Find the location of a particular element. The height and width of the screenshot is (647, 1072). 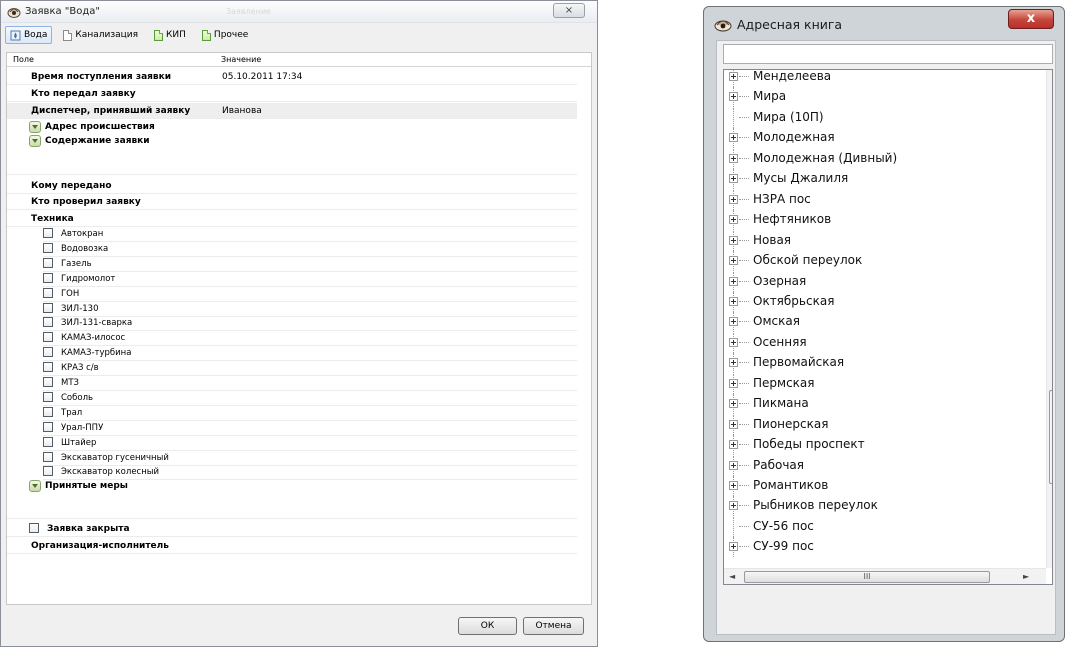

tab-voda: Вода is located at coordinates (29, 35).